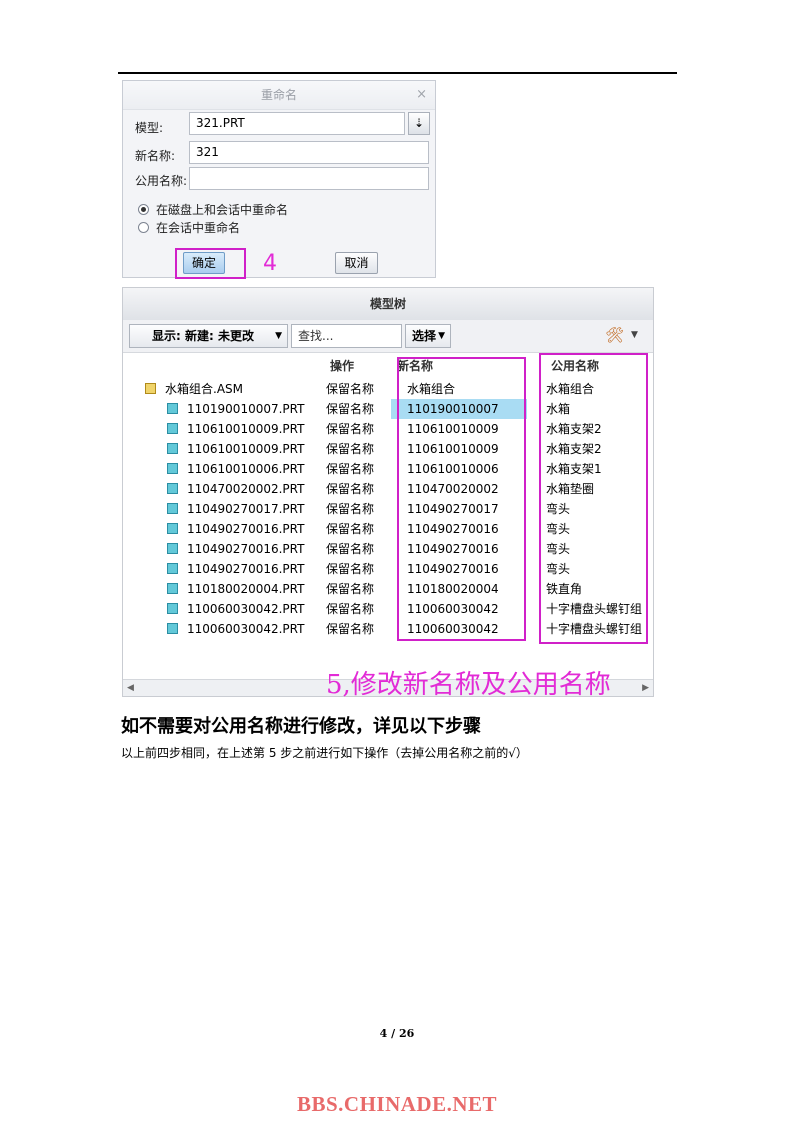  I want to click on select-label: 选择, so click(424, 336).